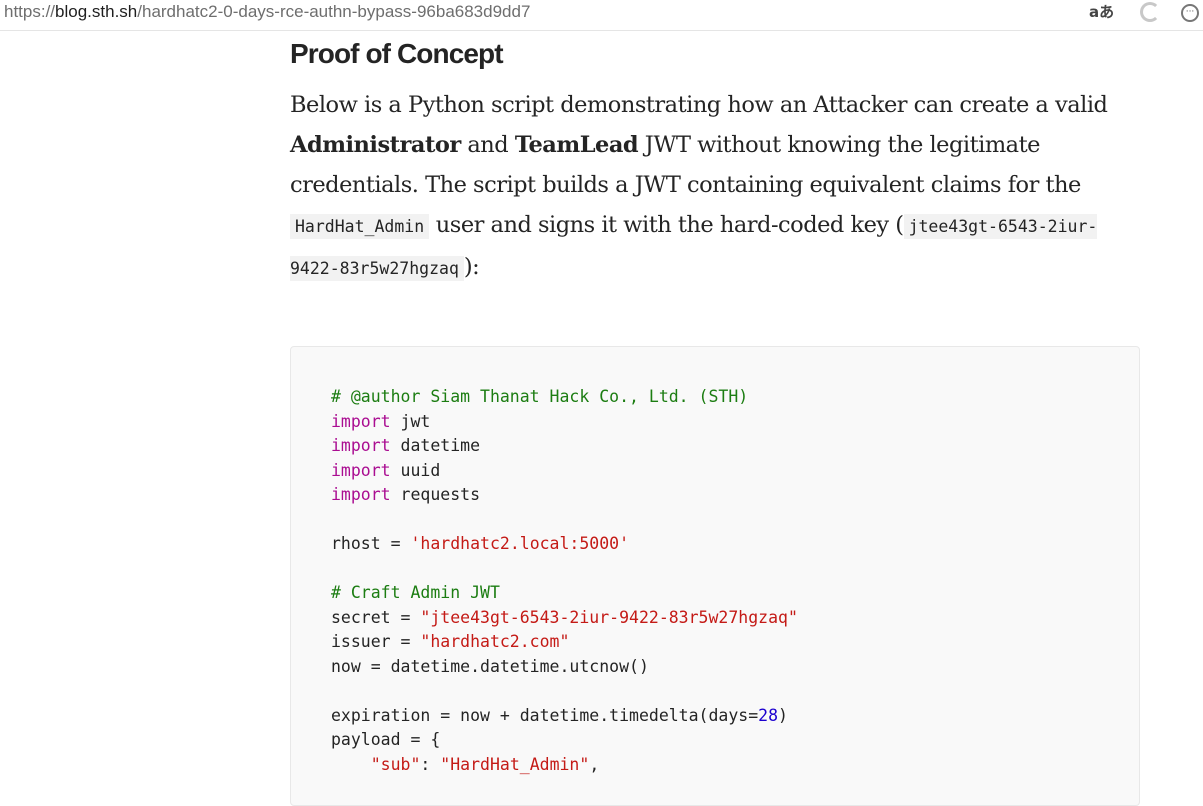 This screenshot has width=1203, height=806. I want to click on code-line: # Craft Admin JWT, so click(415, 592).